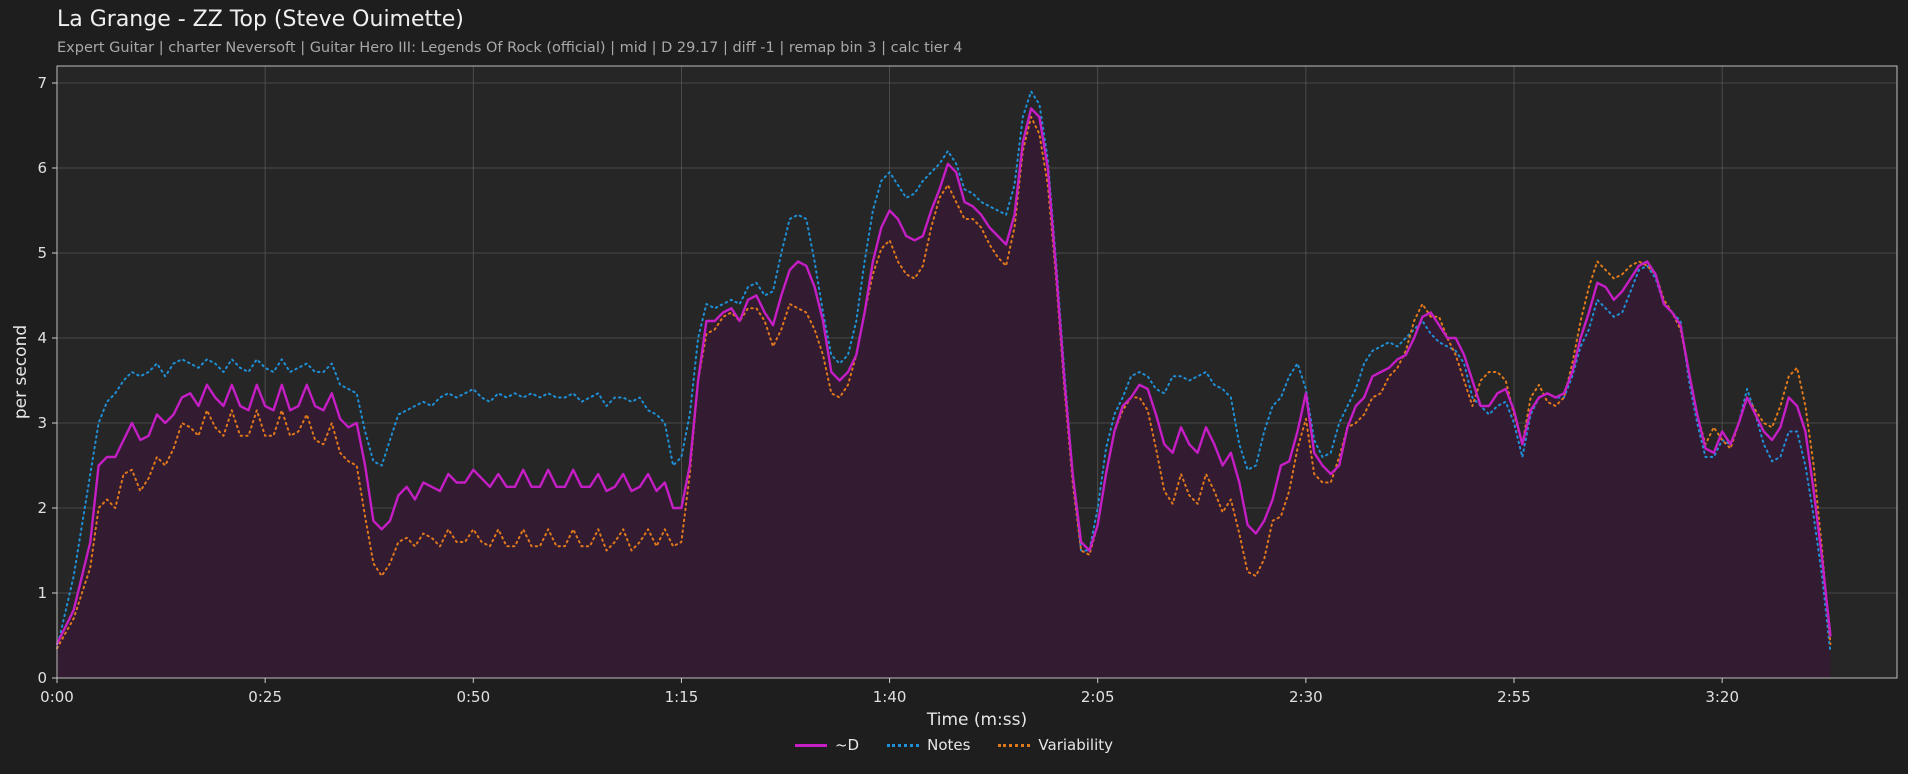 The width and height of the screenshot is (1908, 774). What do you see at coordinates (42, 253) in the screenshot?
I see `y-tick-label: 5` at bounding box center [42, 253].